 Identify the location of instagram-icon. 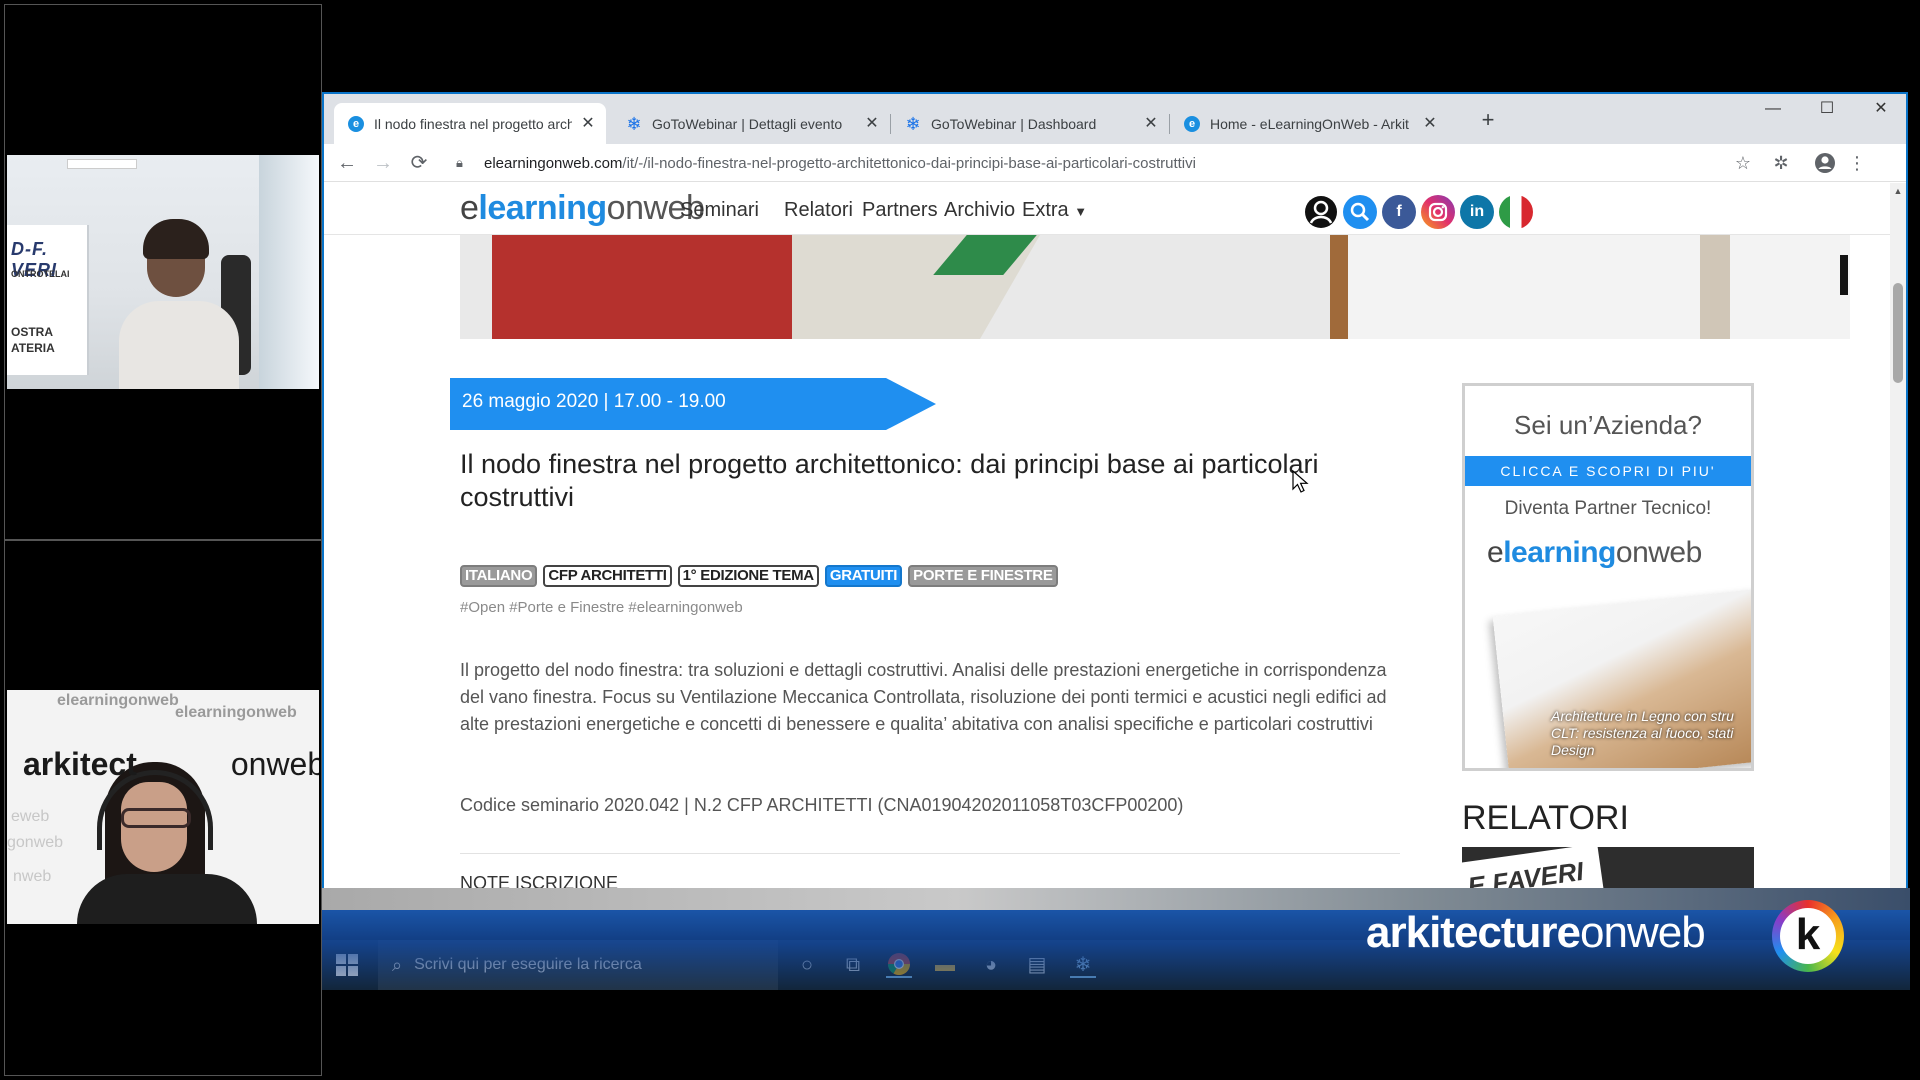
(1438, 212).